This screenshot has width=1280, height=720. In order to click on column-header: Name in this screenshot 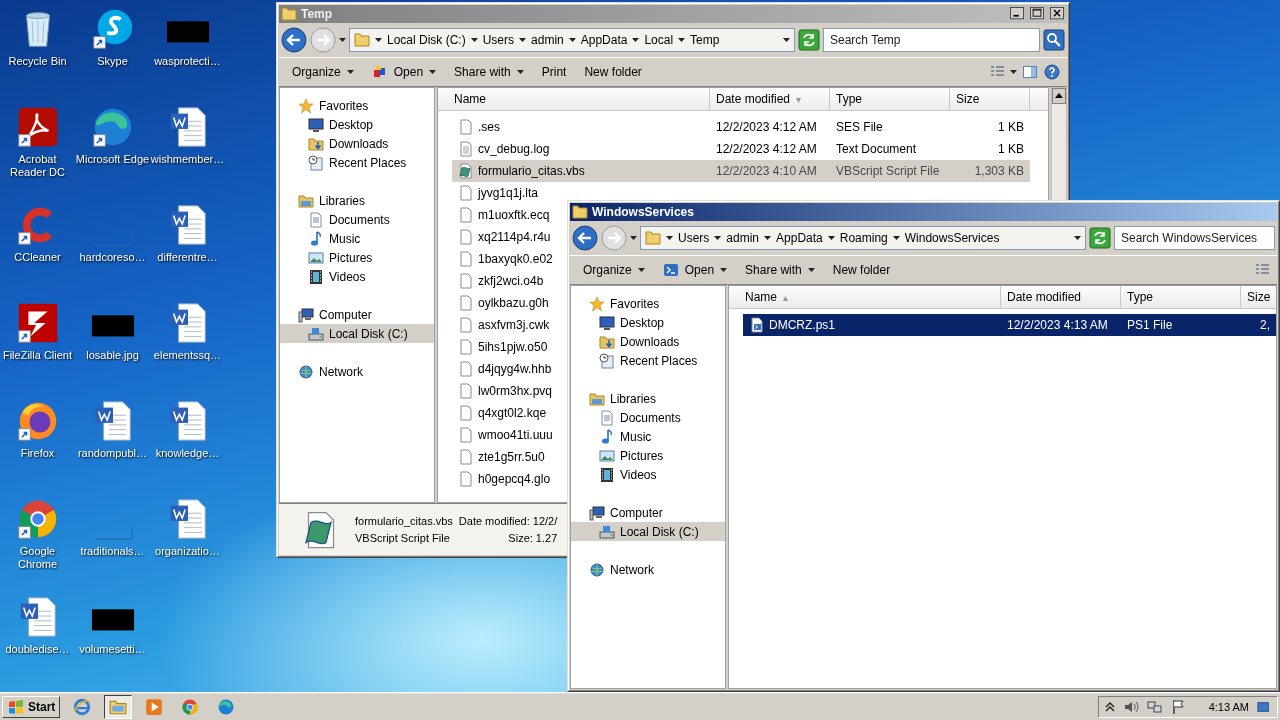, I will do `click(574, 99)`.